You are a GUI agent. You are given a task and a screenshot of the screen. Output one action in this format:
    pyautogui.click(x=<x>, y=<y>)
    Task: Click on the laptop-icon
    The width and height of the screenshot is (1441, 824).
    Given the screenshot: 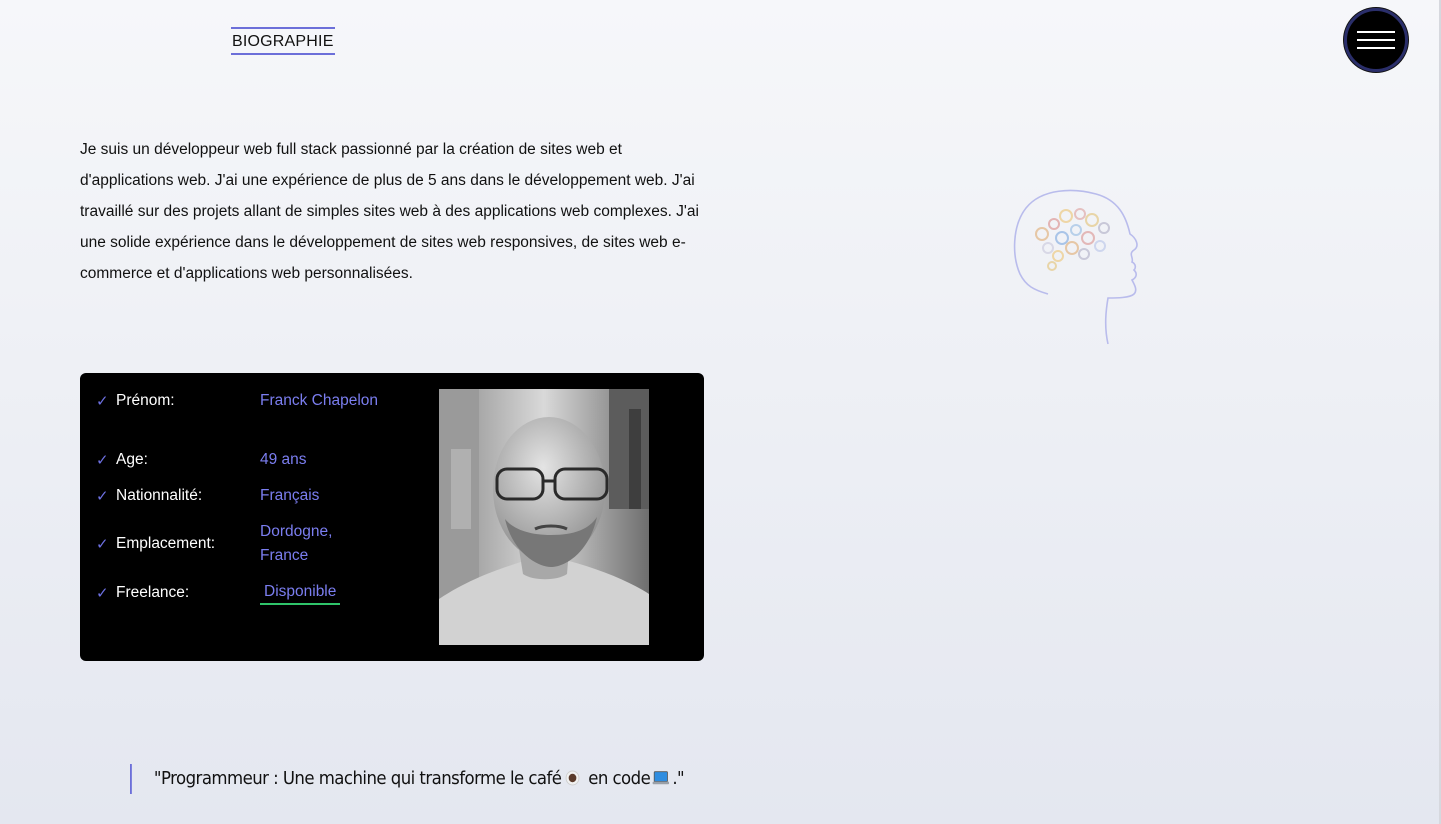 What is the action you would take?
    pyautogui.click(x=661, y=778)
    